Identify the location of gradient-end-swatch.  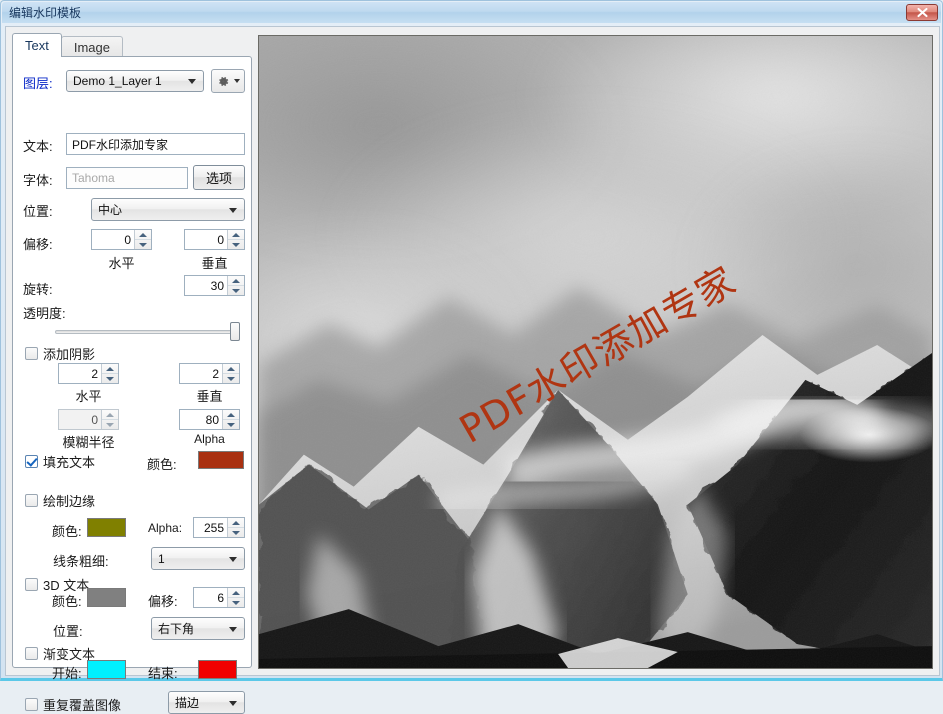
(217, 669).